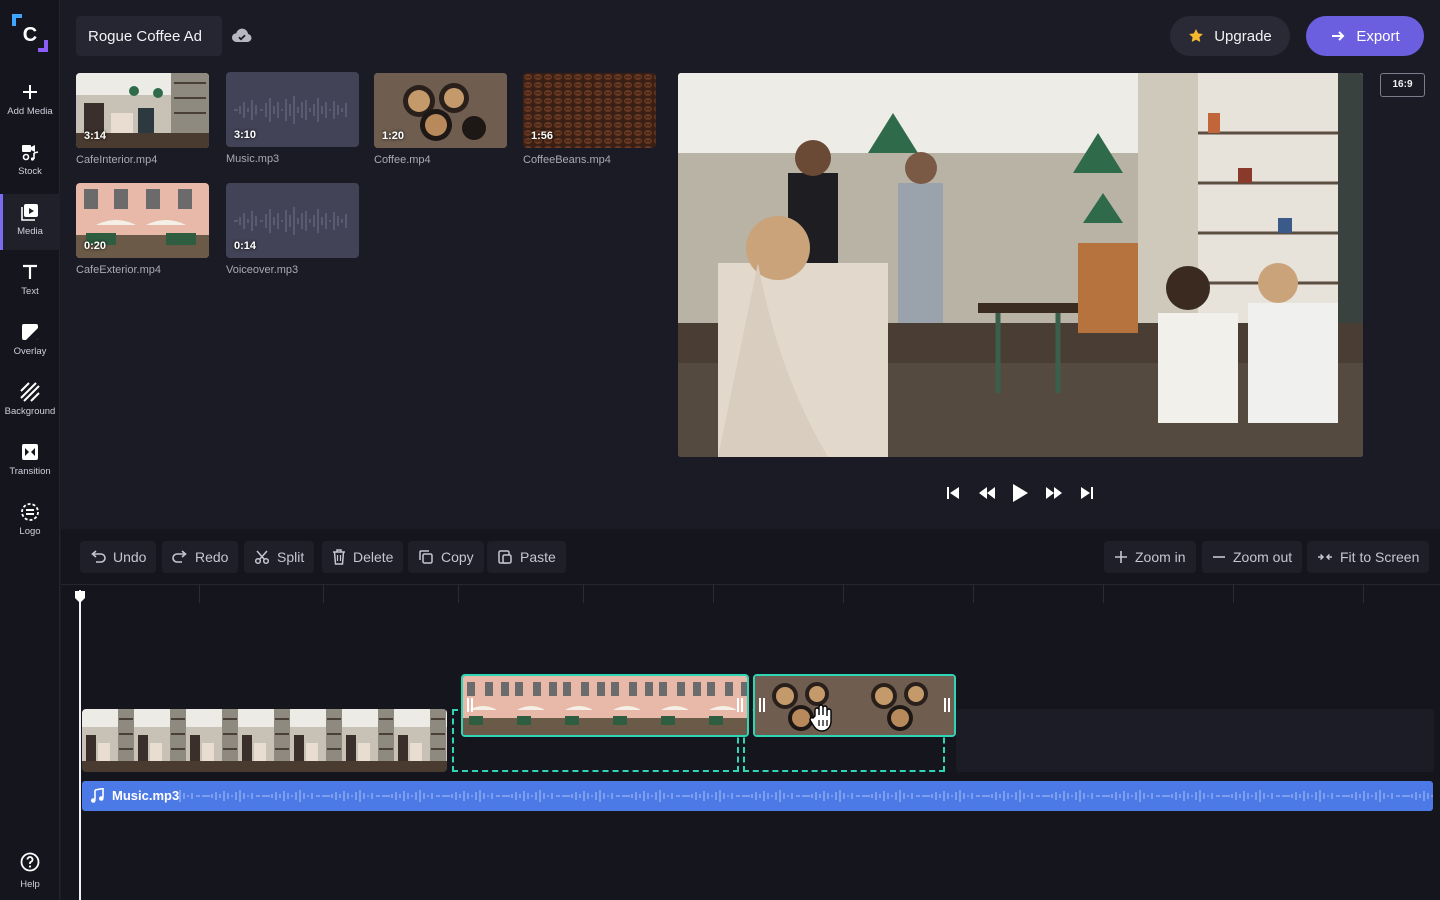  I want to click on media-filename: CafeInterior.mp4, so click(117, 160).